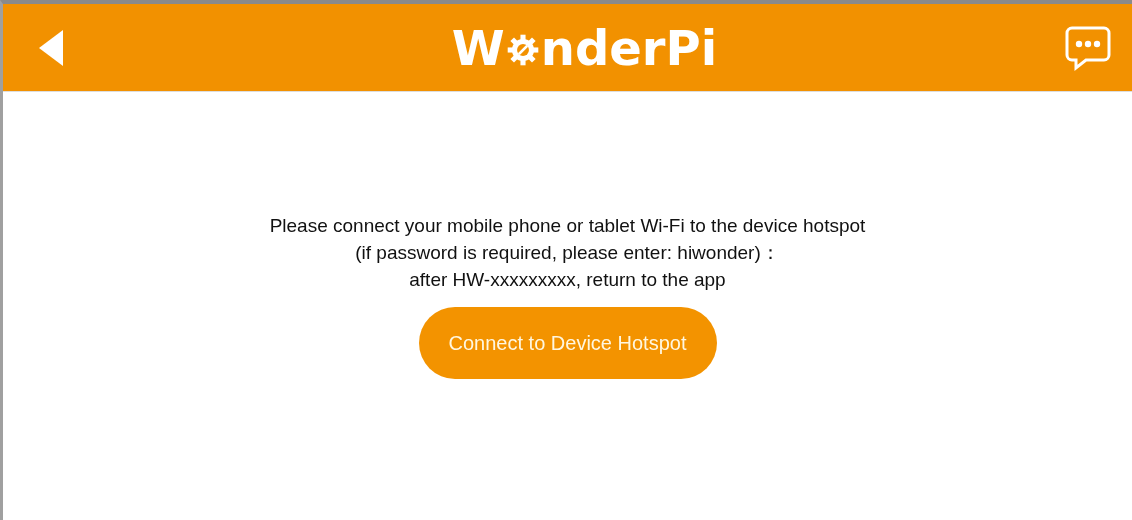 The image size is (1132, 520). Describe the element at coordinates (567, 253) in the screenshot. I see `instruction-text: (if password is required, please enter: hiwonder)：` at that location.